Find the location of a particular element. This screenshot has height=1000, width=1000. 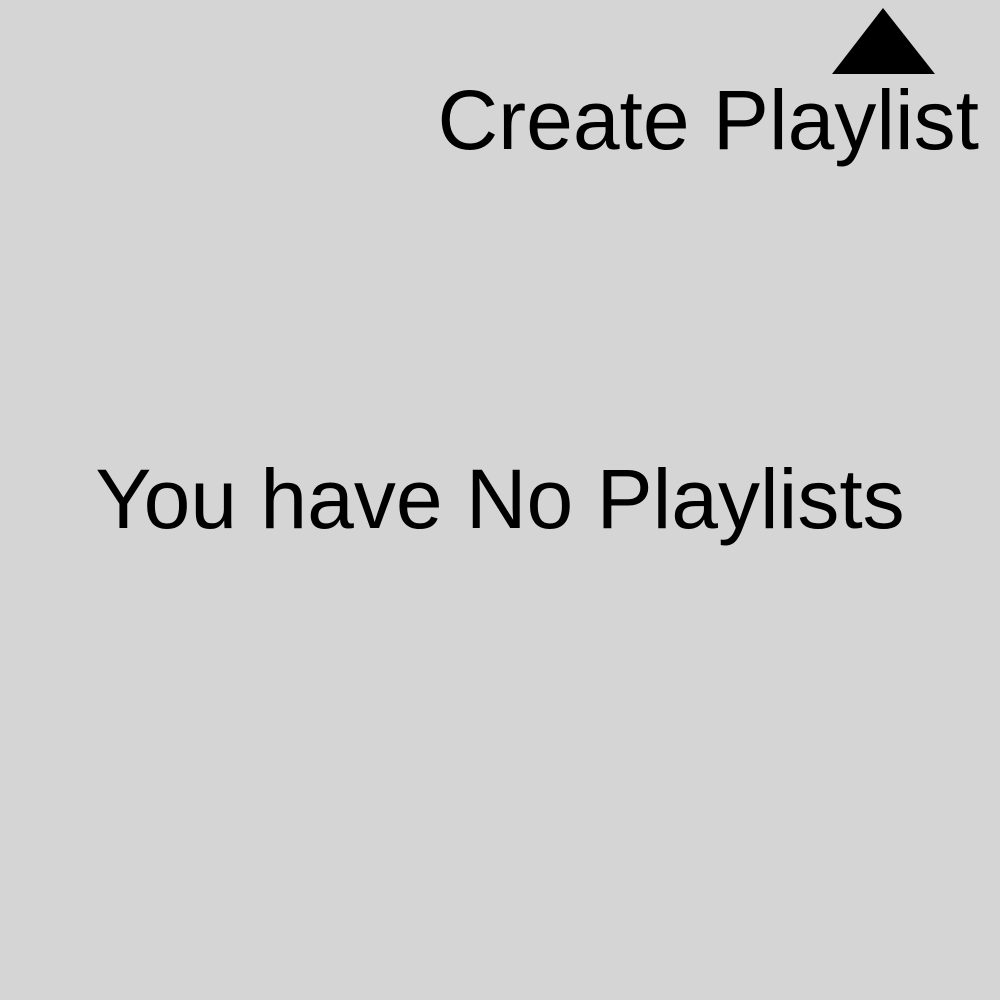

triangle-up-icon is located at coordinates (883, 41).